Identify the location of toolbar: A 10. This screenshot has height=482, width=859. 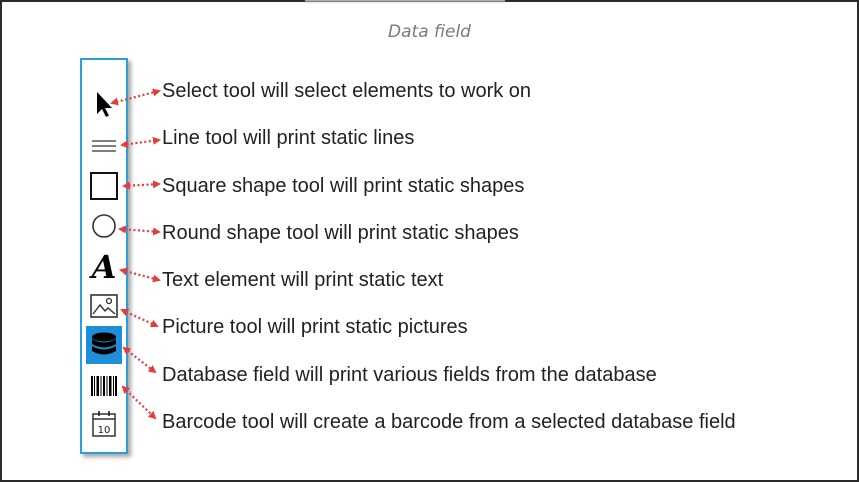
(104, 256).